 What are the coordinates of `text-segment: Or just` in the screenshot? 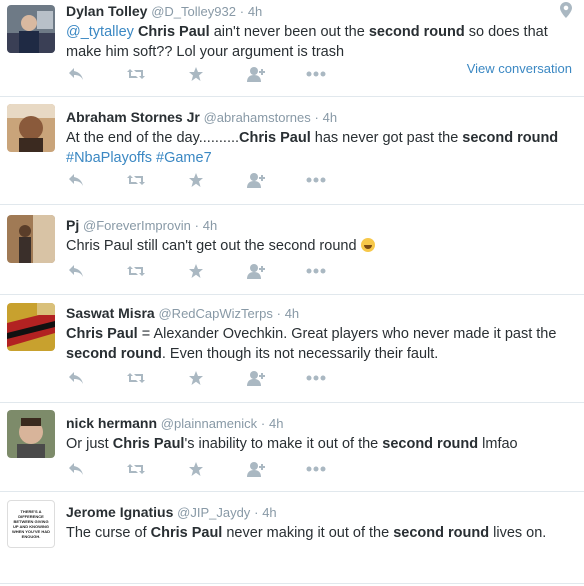 It's located at (89, 444).